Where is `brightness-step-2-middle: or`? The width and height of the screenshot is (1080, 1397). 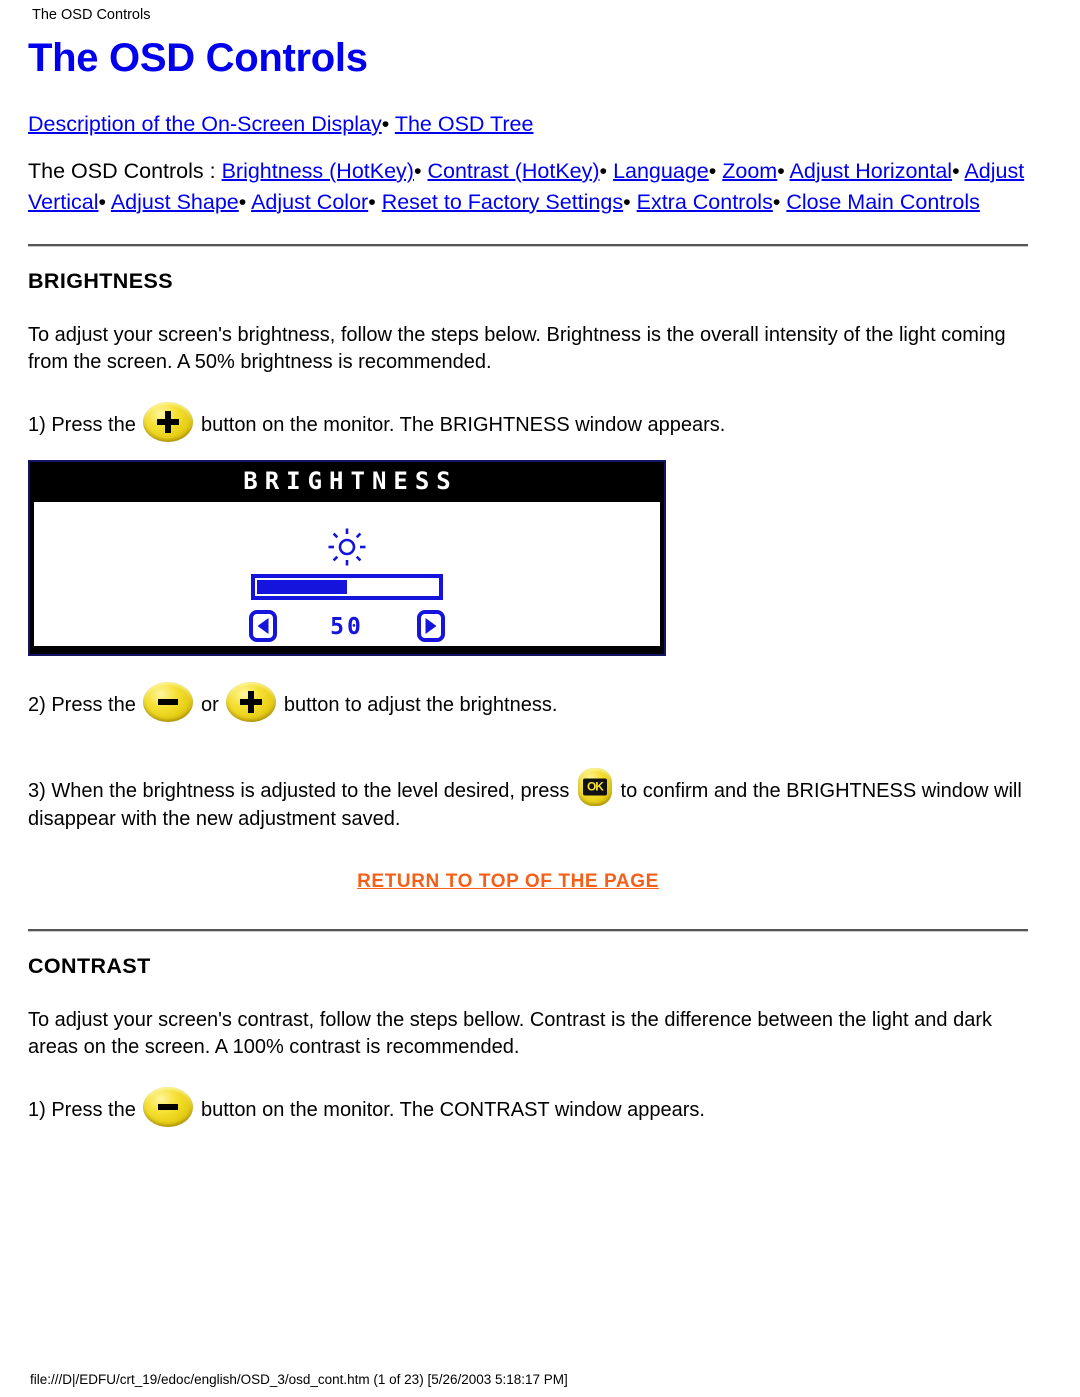
brightness-step-2-middle: or is located at coordinates (209, 705).